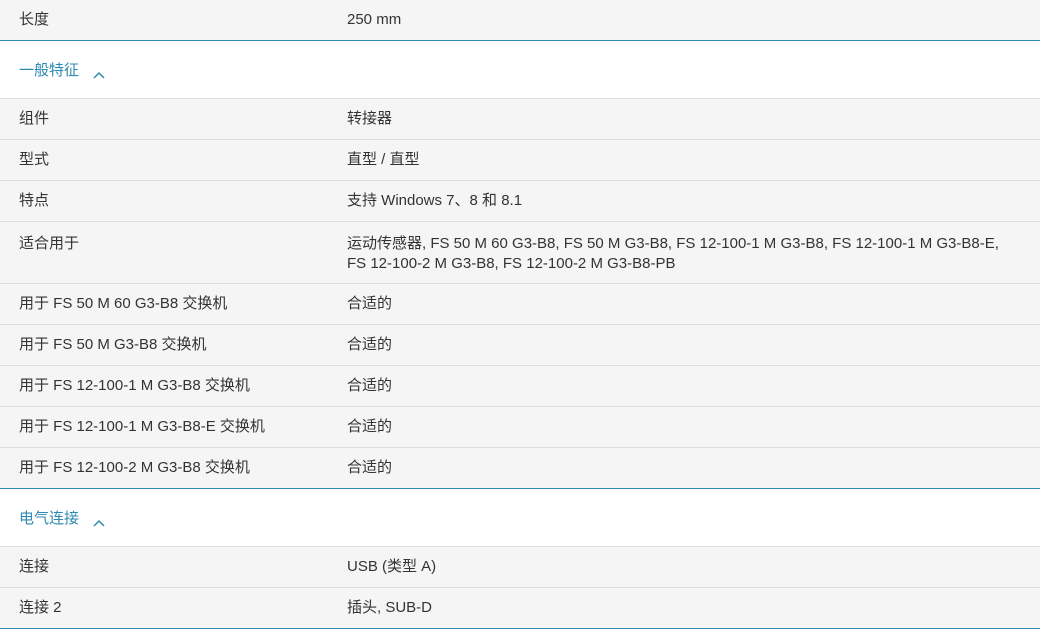  I want to click on spec-row: 特点 支持 Windows 7、8 和 8.1, so click(520, 201).